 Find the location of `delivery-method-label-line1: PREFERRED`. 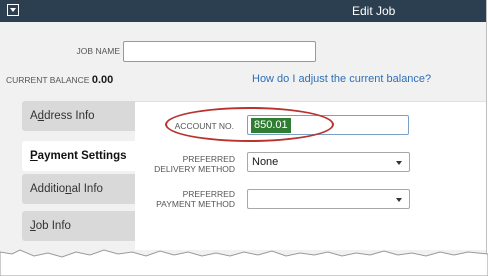

delivery-method-label-line1: PREFERRED is located at coordinates (208, 159).